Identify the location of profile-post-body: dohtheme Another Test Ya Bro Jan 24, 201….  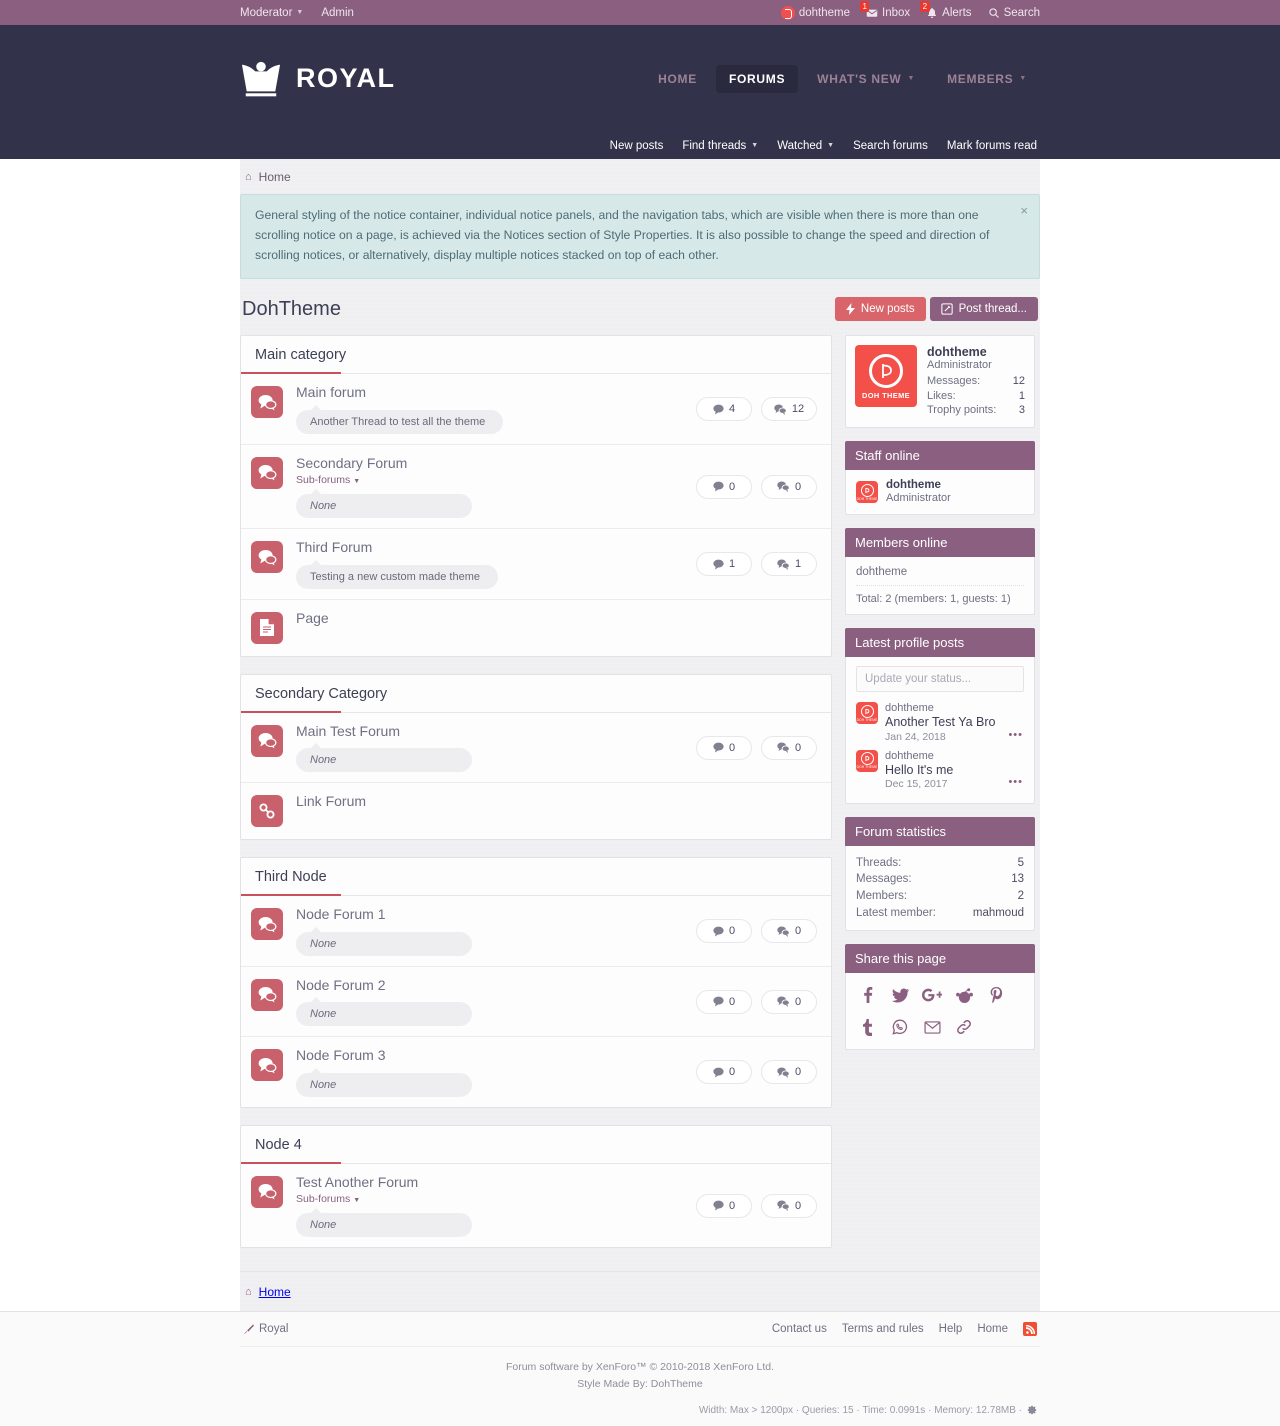
(954, 722).